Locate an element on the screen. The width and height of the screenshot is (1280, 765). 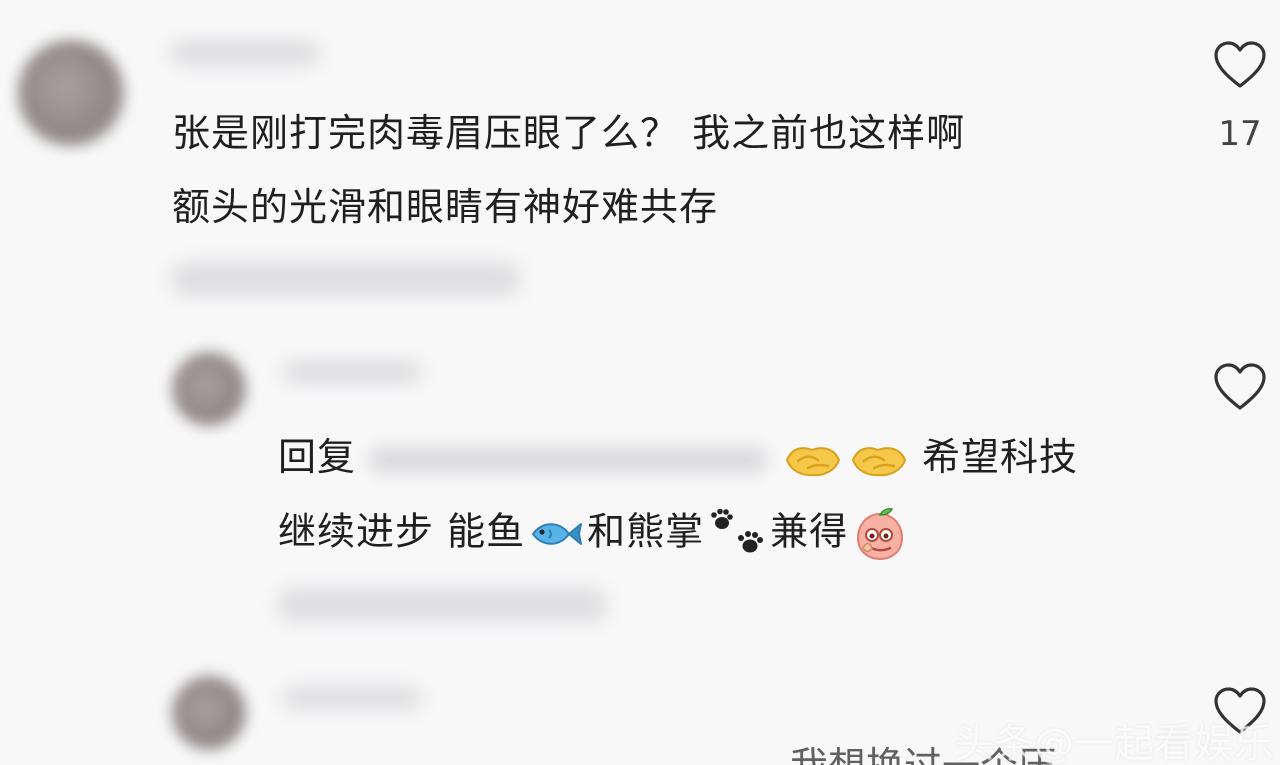
reply-text-line1: 回复 希望科技 is located at coordinates (678, 457).